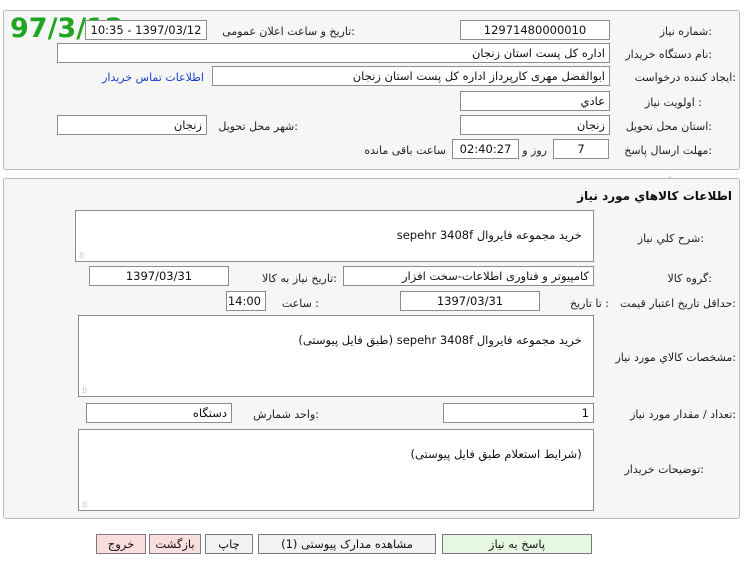  Describe the element at coordinates (468, 276) in the screenshot. I see `goods-group-field: کامپیوتر و فناوری اطلاعات-سخت افزار` at that location.